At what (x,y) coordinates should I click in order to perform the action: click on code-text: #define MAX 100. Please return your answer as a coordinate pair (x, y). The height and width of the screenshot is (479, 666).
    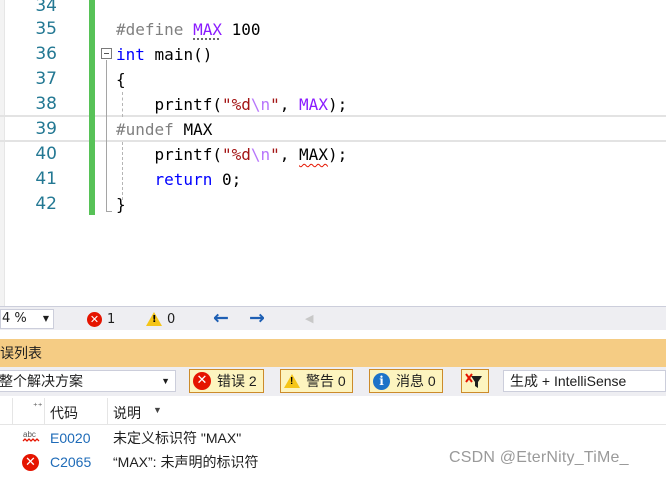
    Looking at the image, I should click on (188, 29).